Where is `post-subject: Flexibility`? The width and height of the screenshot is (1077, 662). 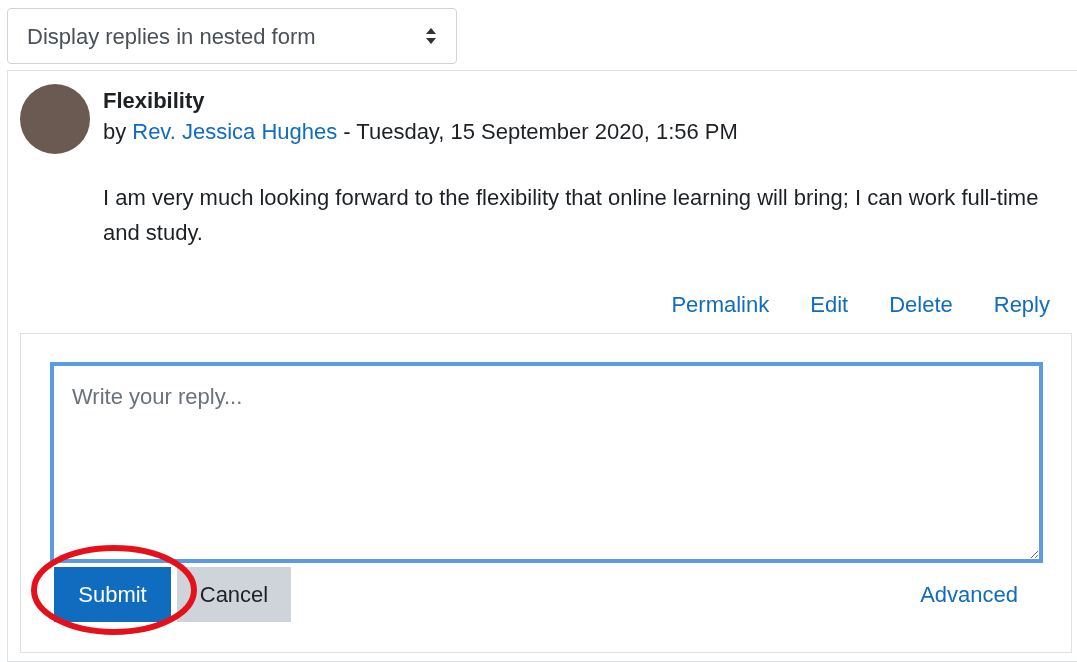 post-subject: Flexibility is located at coordinates (154, 101).